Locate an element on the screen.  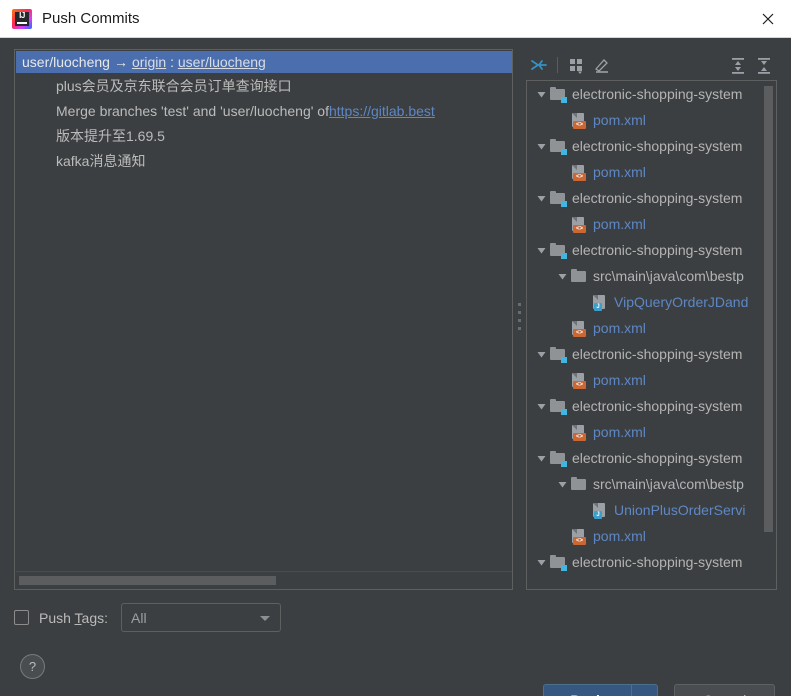
commit-message-link: https://gitlab.best is located at coordinates (382, 111).